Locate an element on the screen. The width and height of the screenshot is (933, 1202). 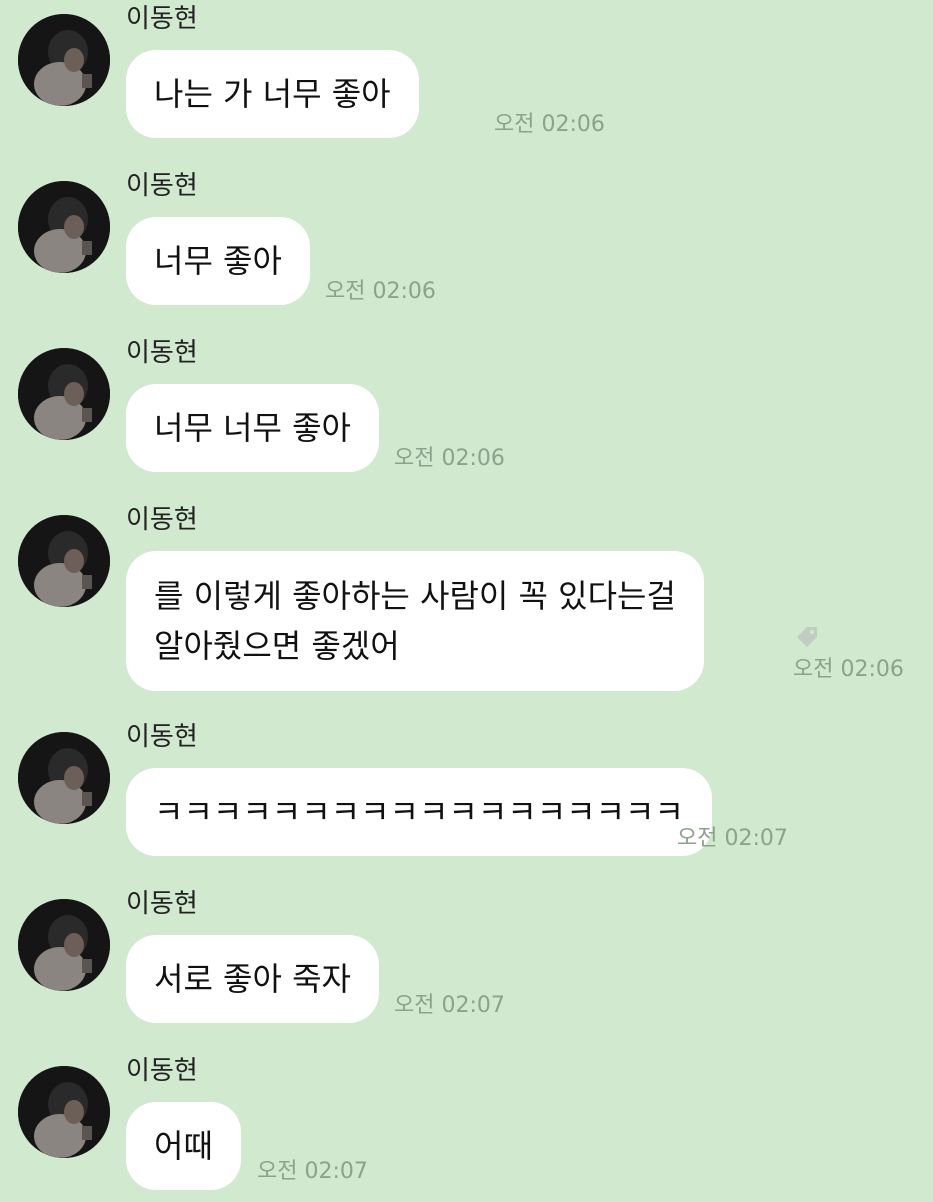
message-bubble: 나는 가 너무 좋아 is located at coordinates (272, 94).